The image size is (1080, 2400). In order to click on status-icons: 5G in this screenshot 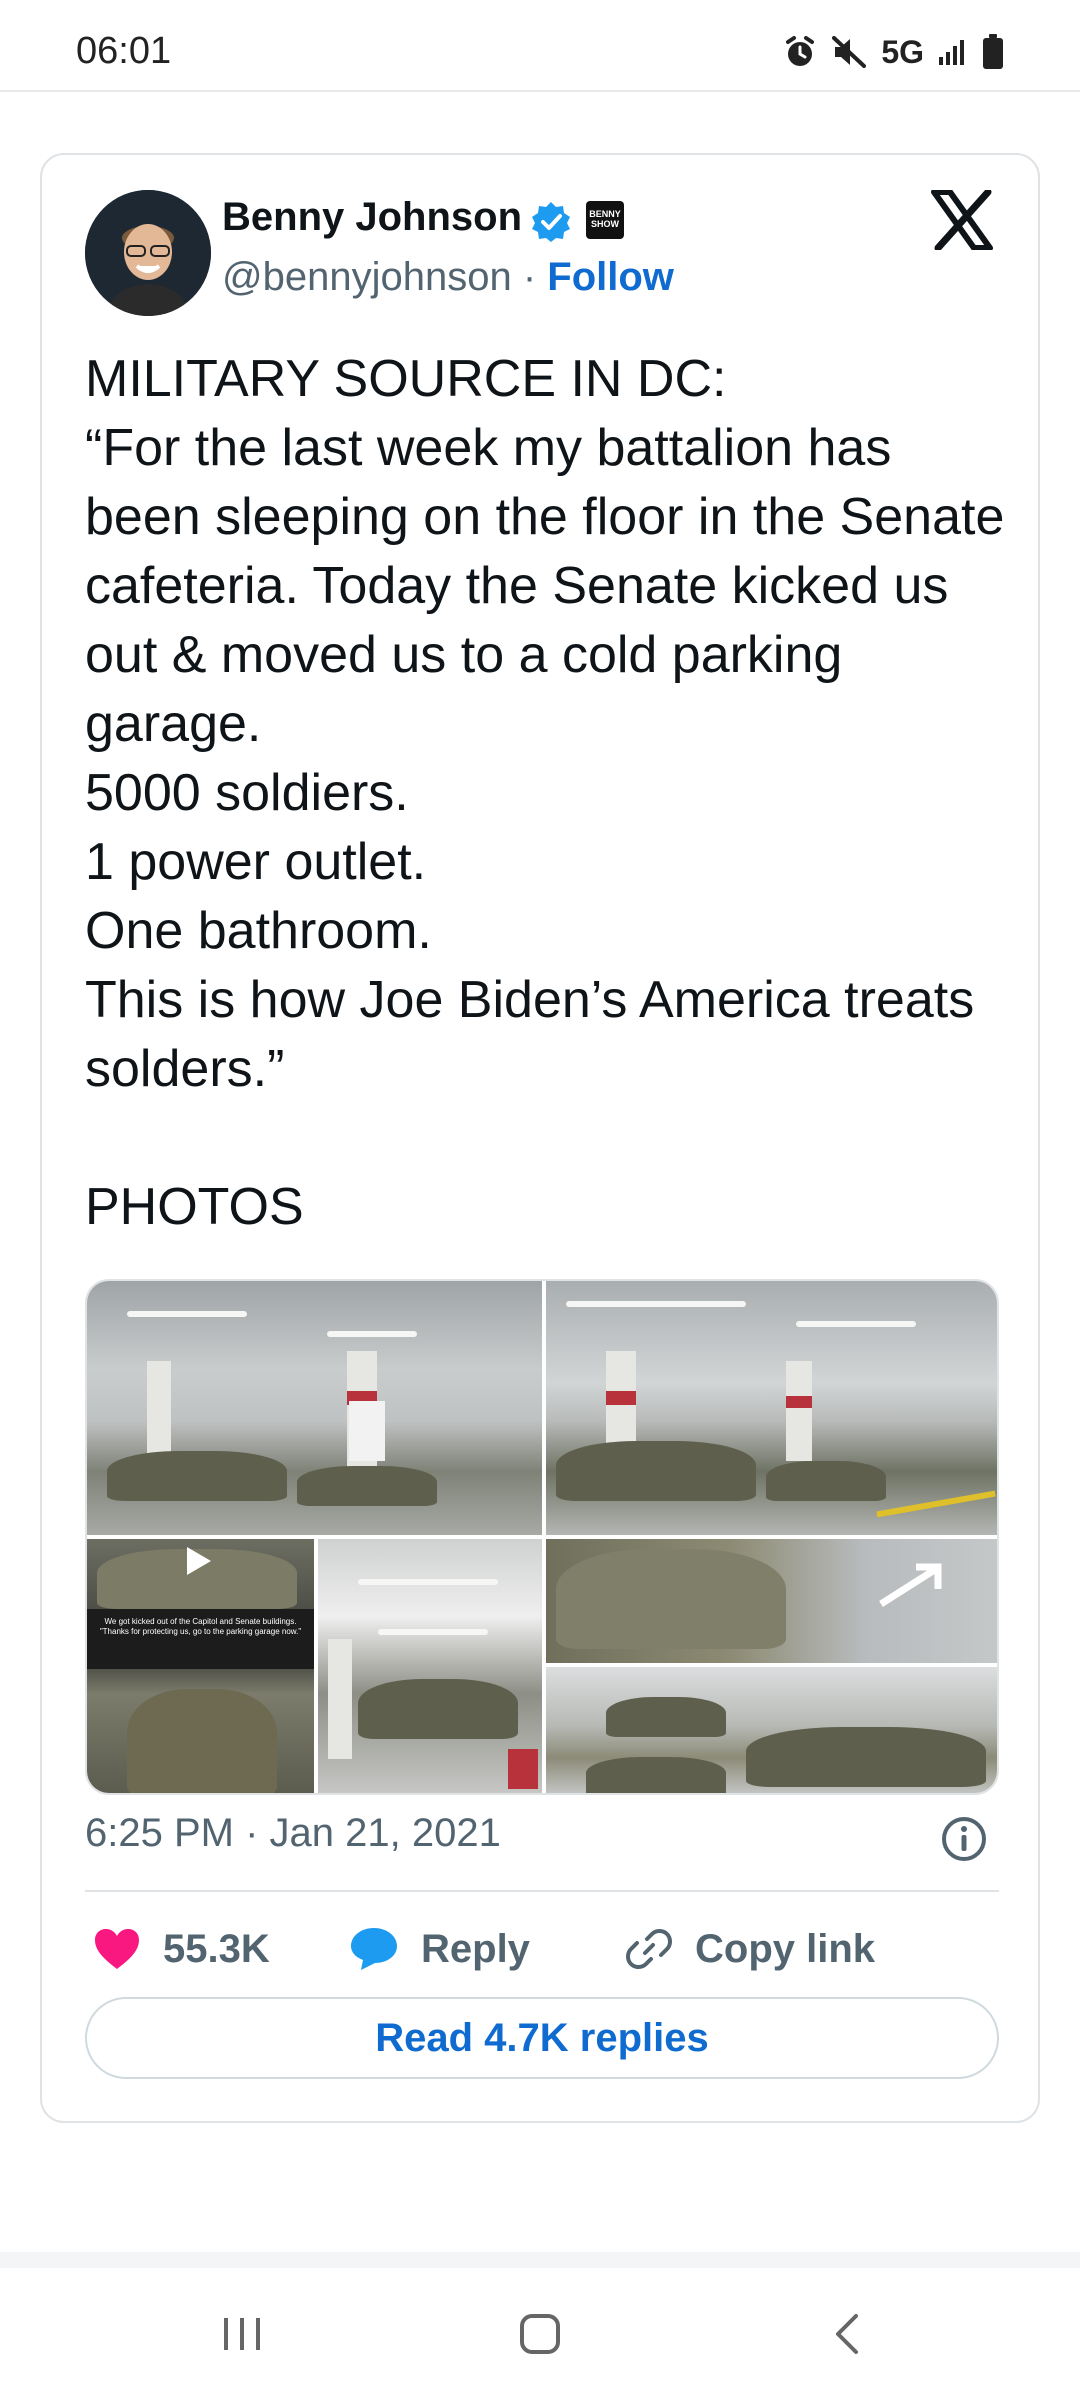, I will do `click(893, 52)`.